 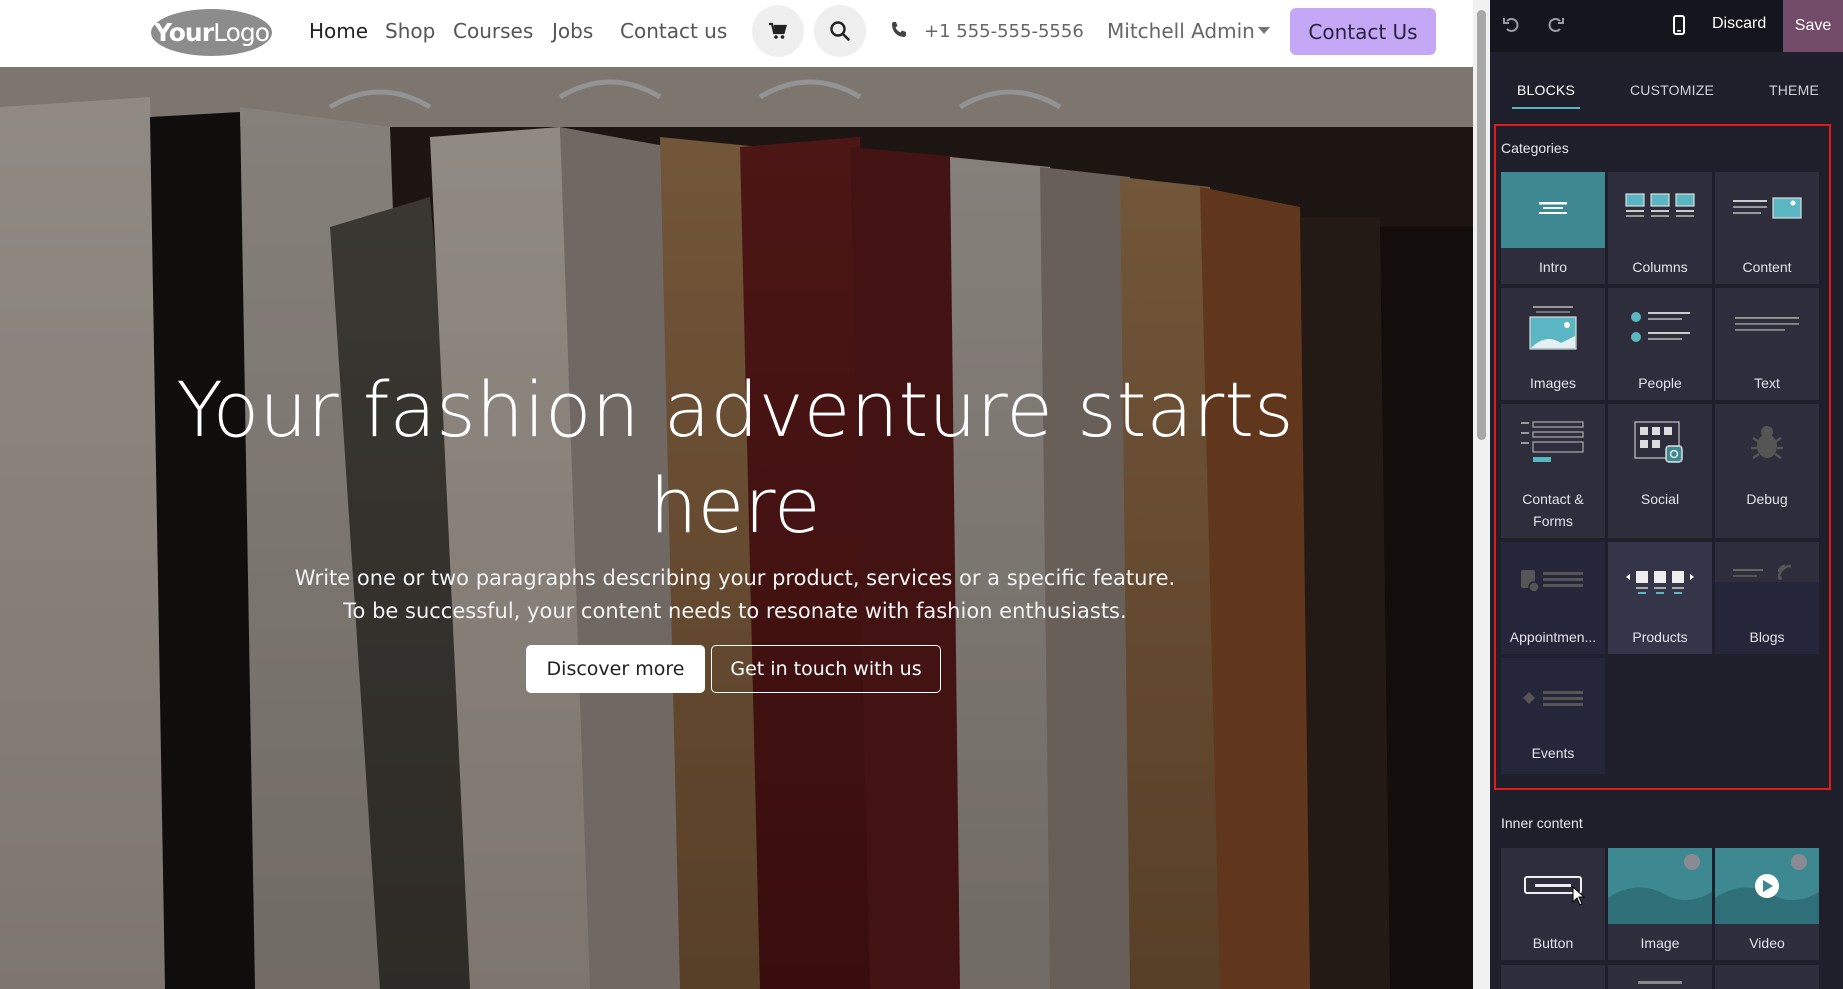 I want to click on active-tab-indicator, so click(x=1546, y=108).